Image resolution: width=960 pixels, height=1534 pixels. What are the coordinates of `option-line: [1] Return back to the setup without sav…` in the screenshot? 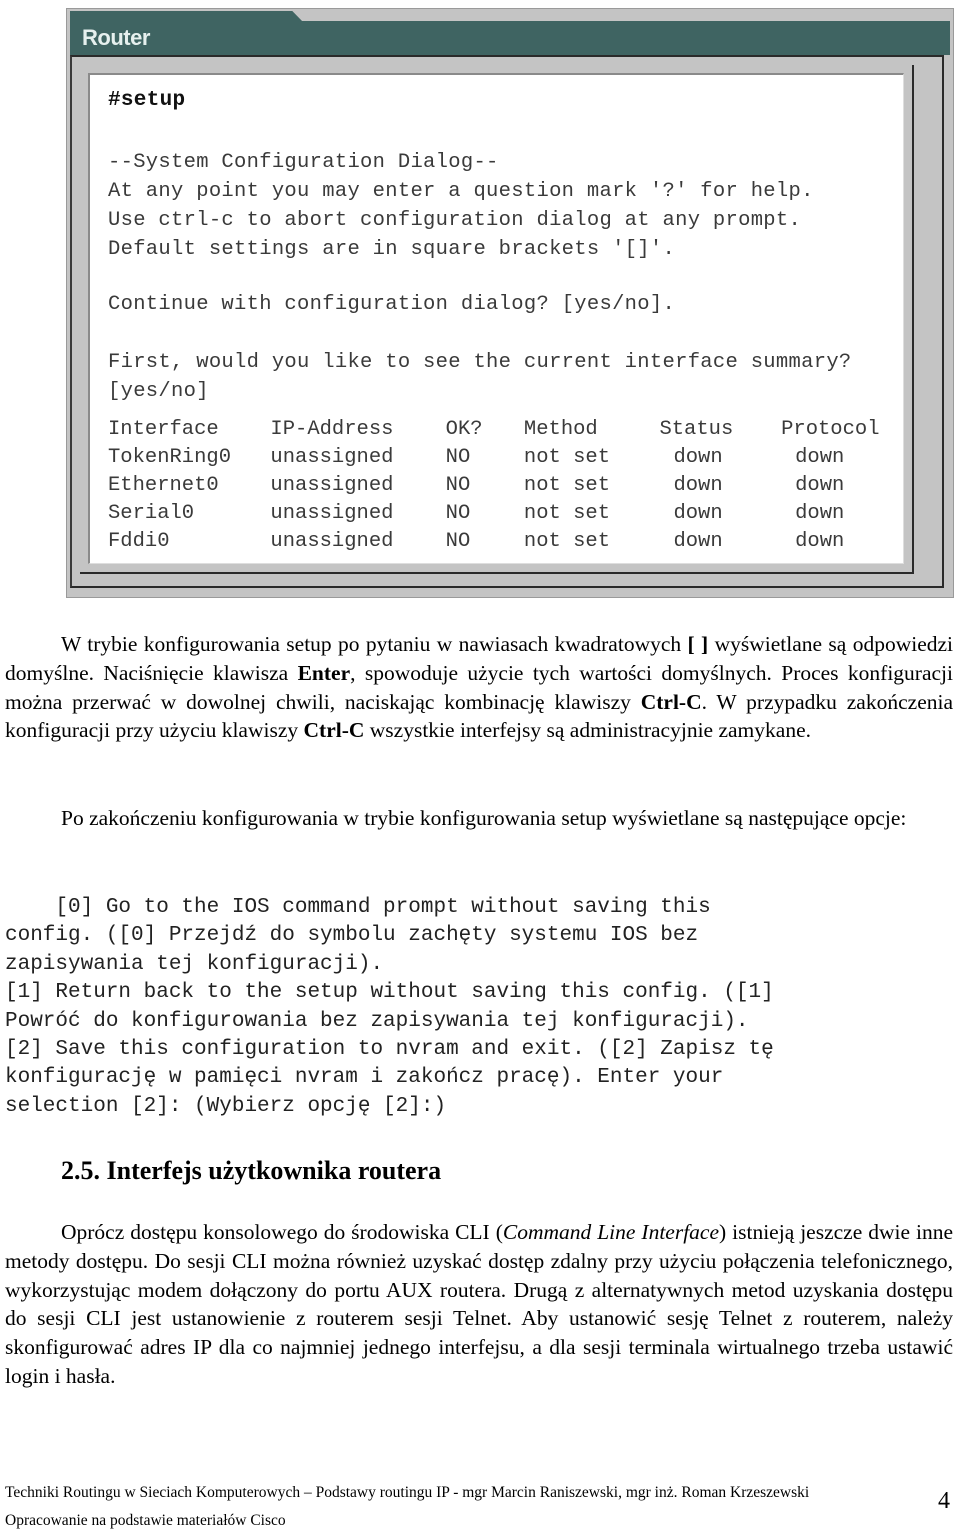 It's located at (389, 993).